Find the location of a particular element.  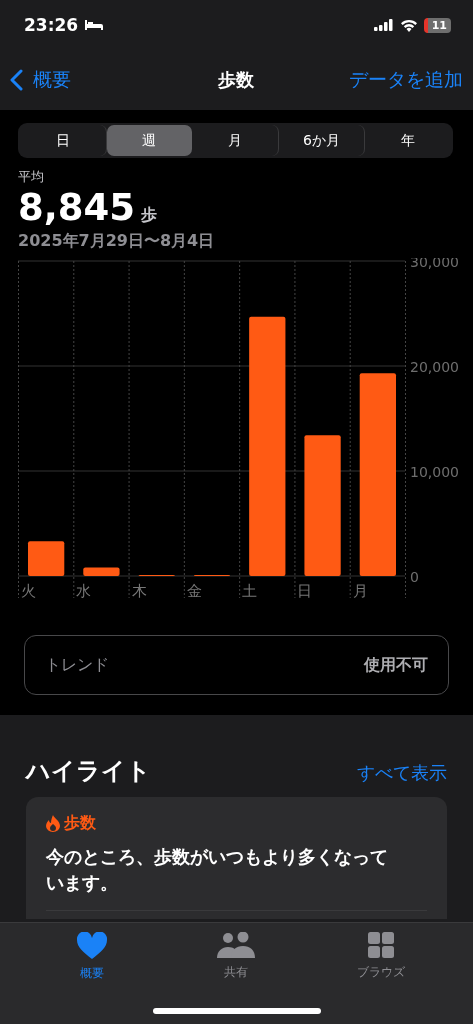

date-range: 2025年7月29日〜8月4日 is located at coordinates (117, 241).